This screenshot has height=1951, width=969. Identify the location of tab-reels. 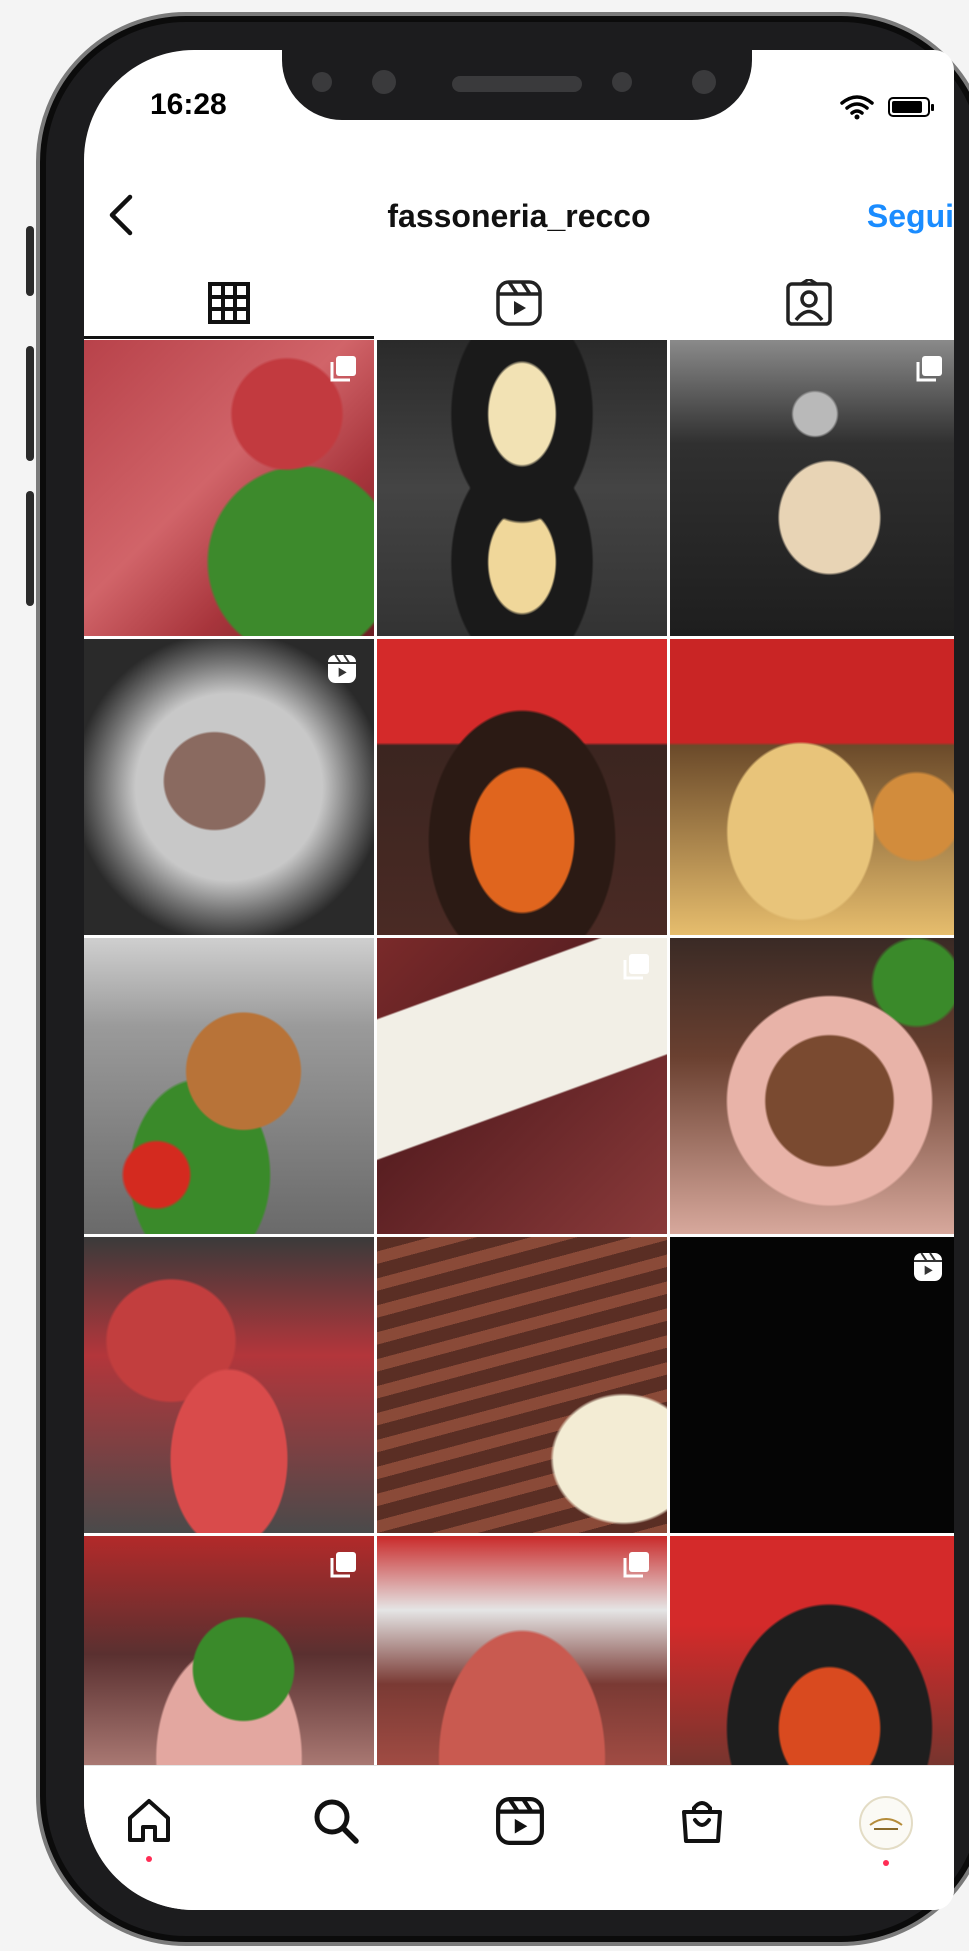
(519, 302).